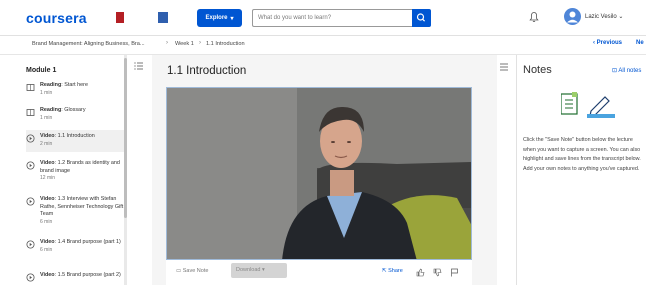  I want to click on note-icon: ▭, so click(179, 271).